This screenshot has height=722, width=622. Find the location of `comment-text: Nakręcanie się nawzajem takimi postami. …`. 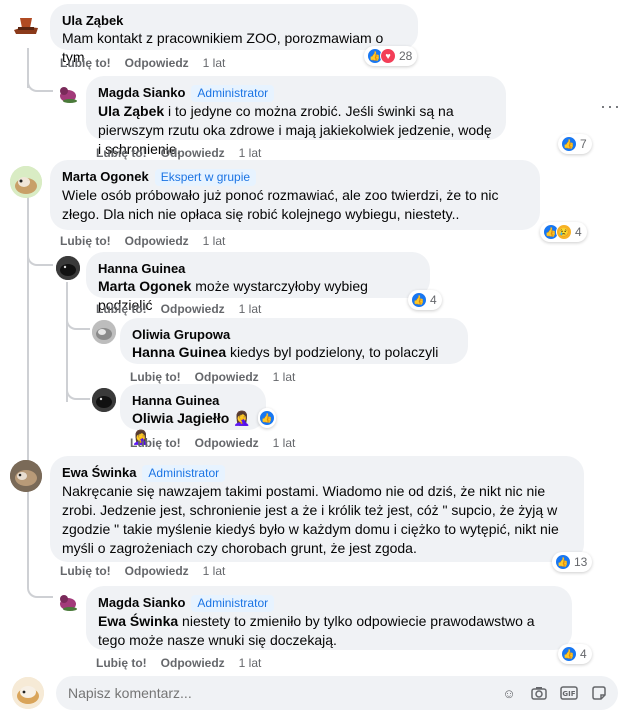

comment-text: Nakręcanie się nawzajem takimi postami. … is located at coordinates (310, 519).